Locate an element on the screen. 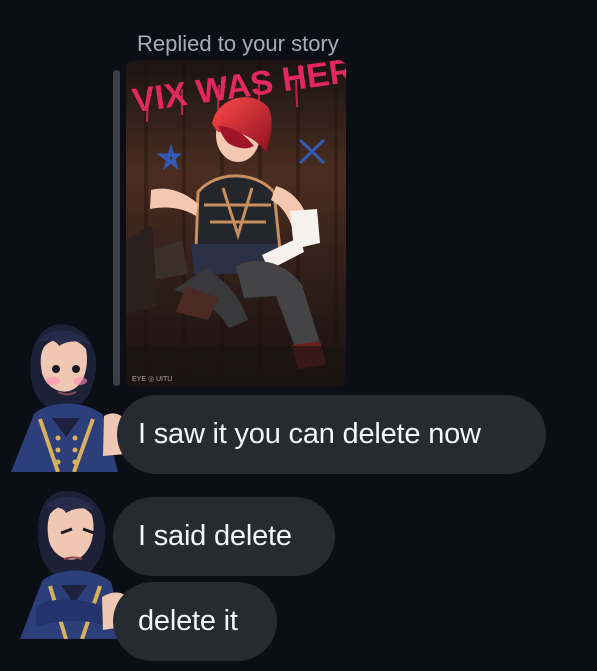 The height and width of the screenshot is (671, 597). message-bubble: delete it is located at coordinates (195, 621).